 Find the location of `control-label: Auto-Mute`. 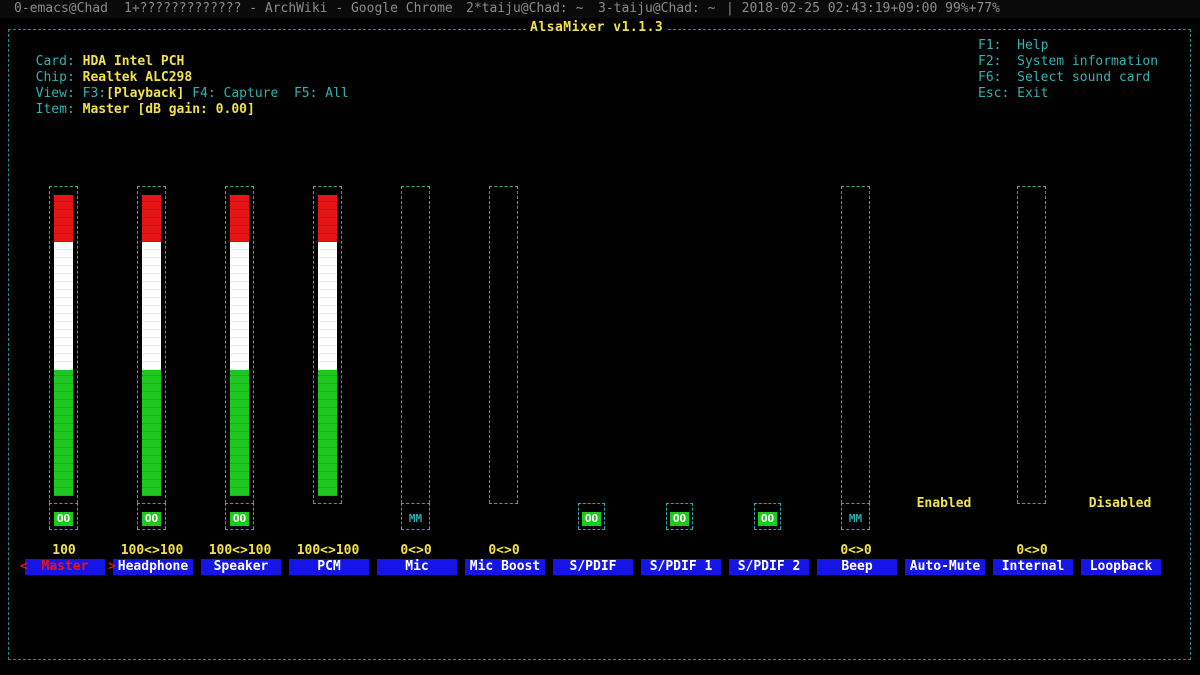

control-label: Auto-Mute is located at coordinates (945, 567).